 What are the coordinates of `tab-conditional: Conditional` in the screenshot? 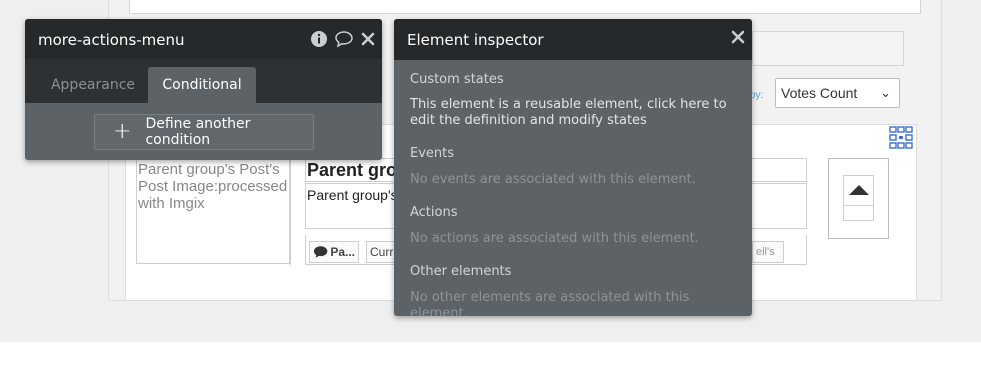 It's located at (202, 85).